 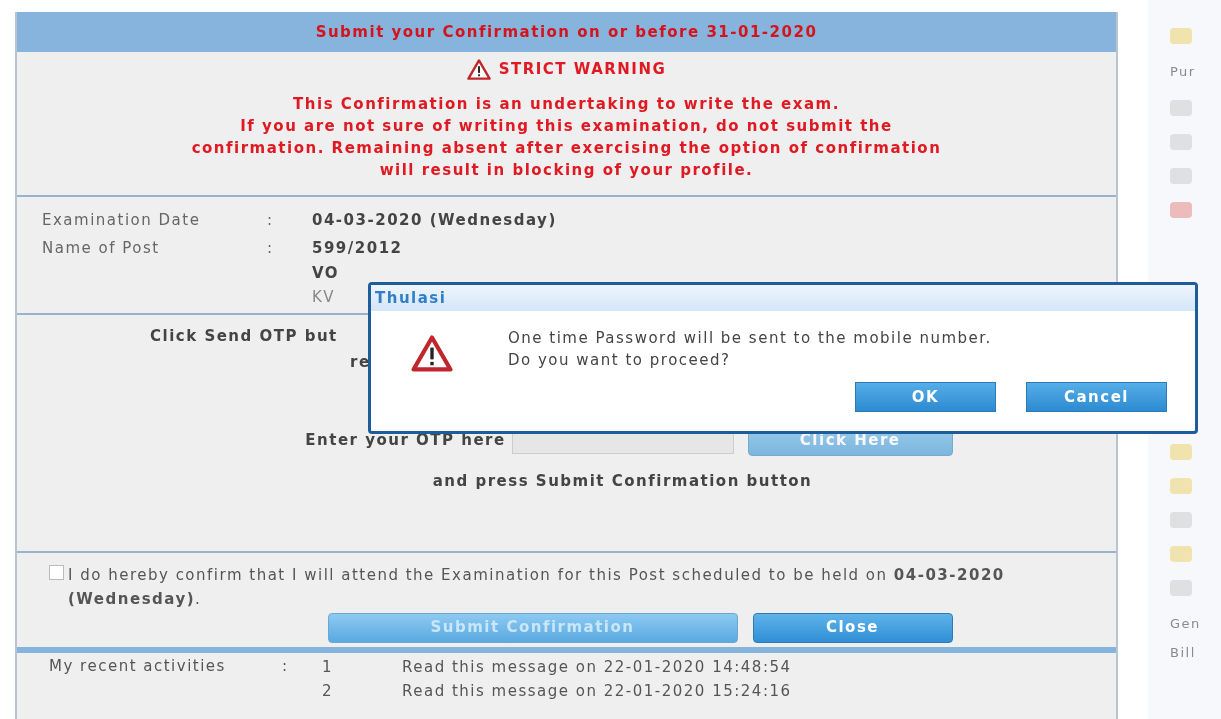 What do you see at coordinates (56, 572) in the screenshot?
I see `confirm-checkbox` at bounding box center [56, 572].